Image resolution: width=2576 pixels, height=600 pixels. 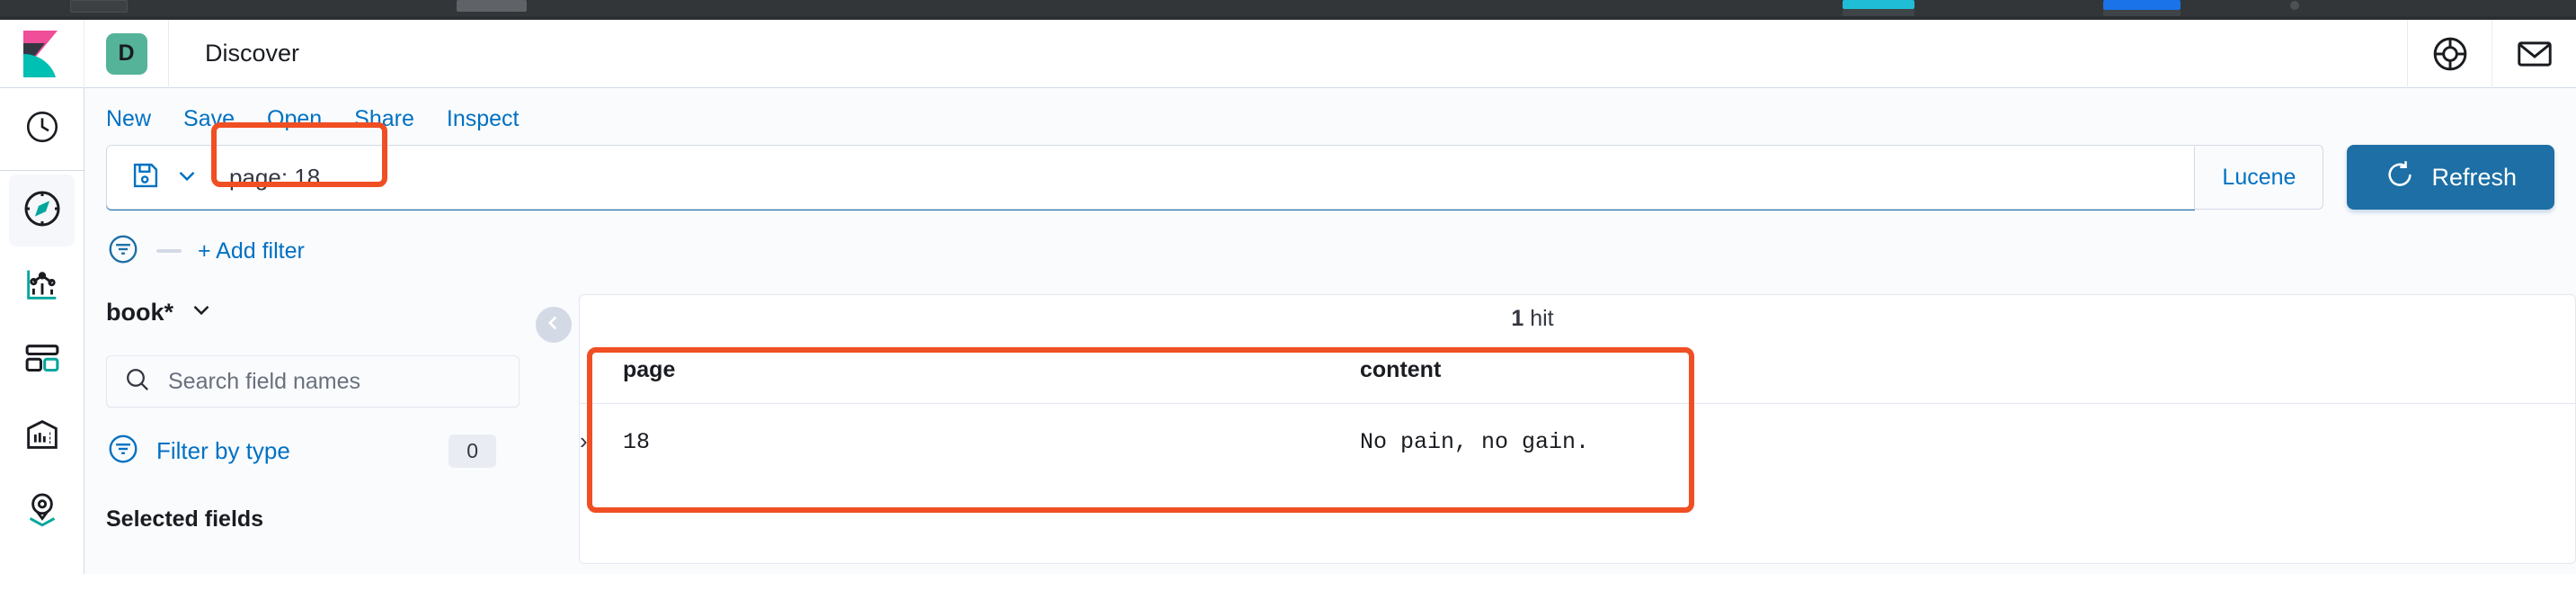 I want to click on canvas-icon, so click(x=42, y=438).